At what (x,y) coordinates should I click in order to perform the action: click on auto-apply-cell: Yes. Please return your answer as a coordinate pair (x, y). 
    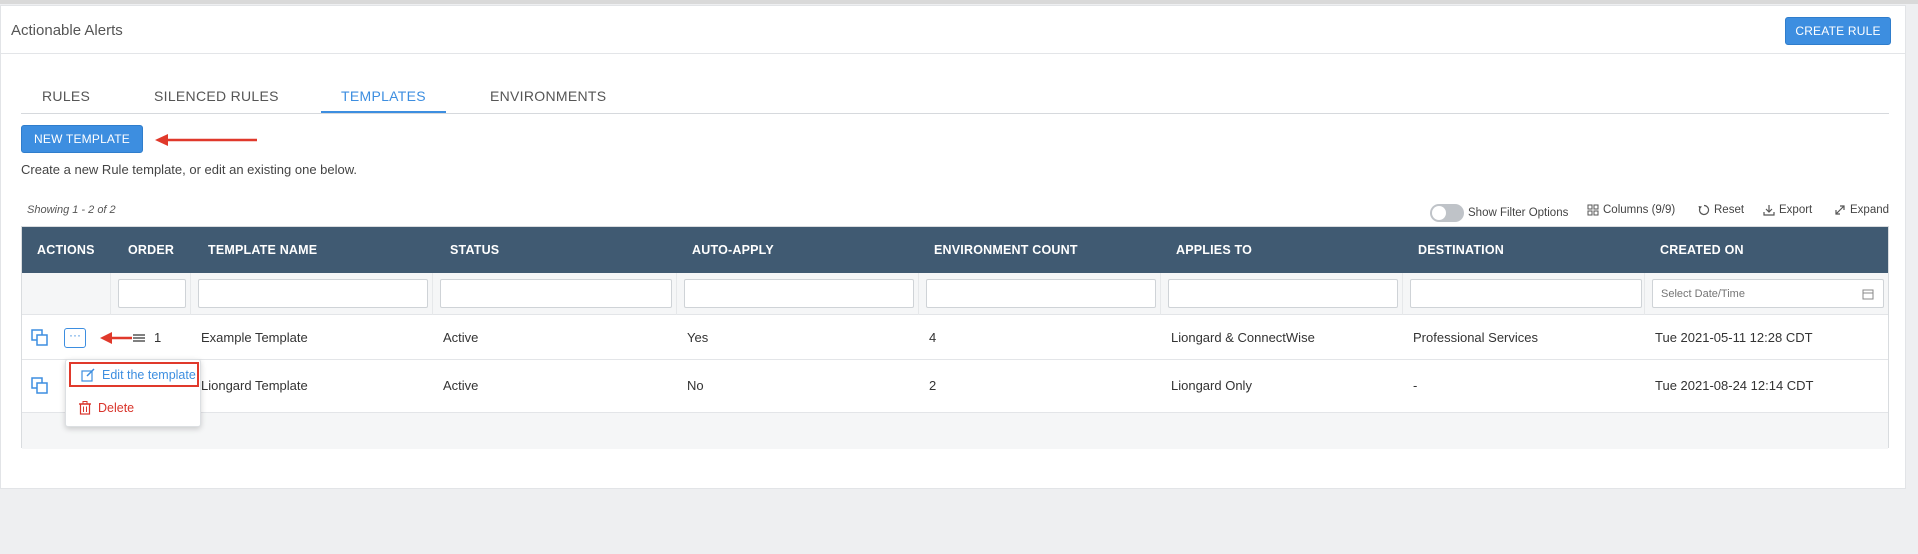
    Looking at the image, I should click on (698, 337).